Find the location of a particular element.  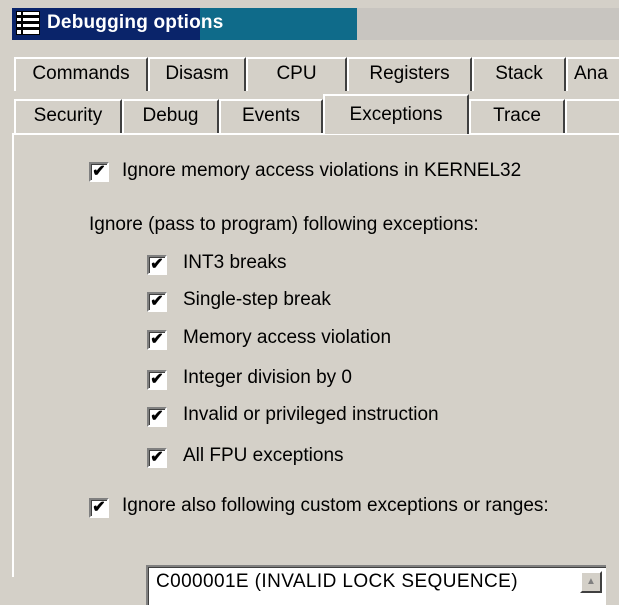

fpu-exceptions-checkbox: ✔ is located at coordinates (157, 458).